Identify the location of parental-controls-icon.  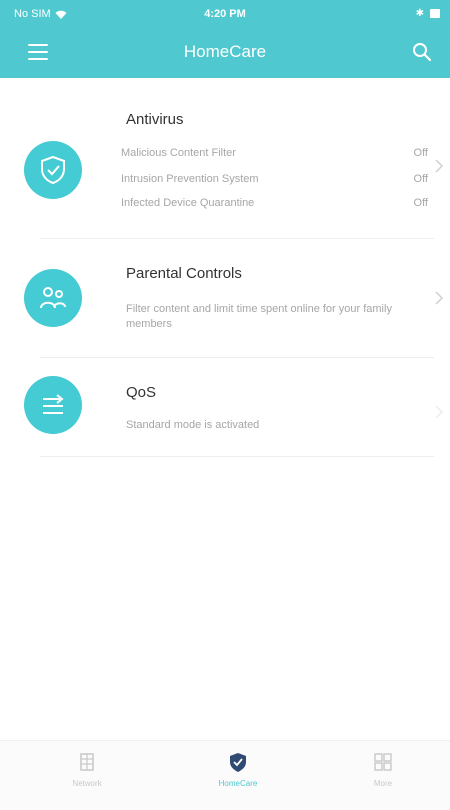
(53, 298).